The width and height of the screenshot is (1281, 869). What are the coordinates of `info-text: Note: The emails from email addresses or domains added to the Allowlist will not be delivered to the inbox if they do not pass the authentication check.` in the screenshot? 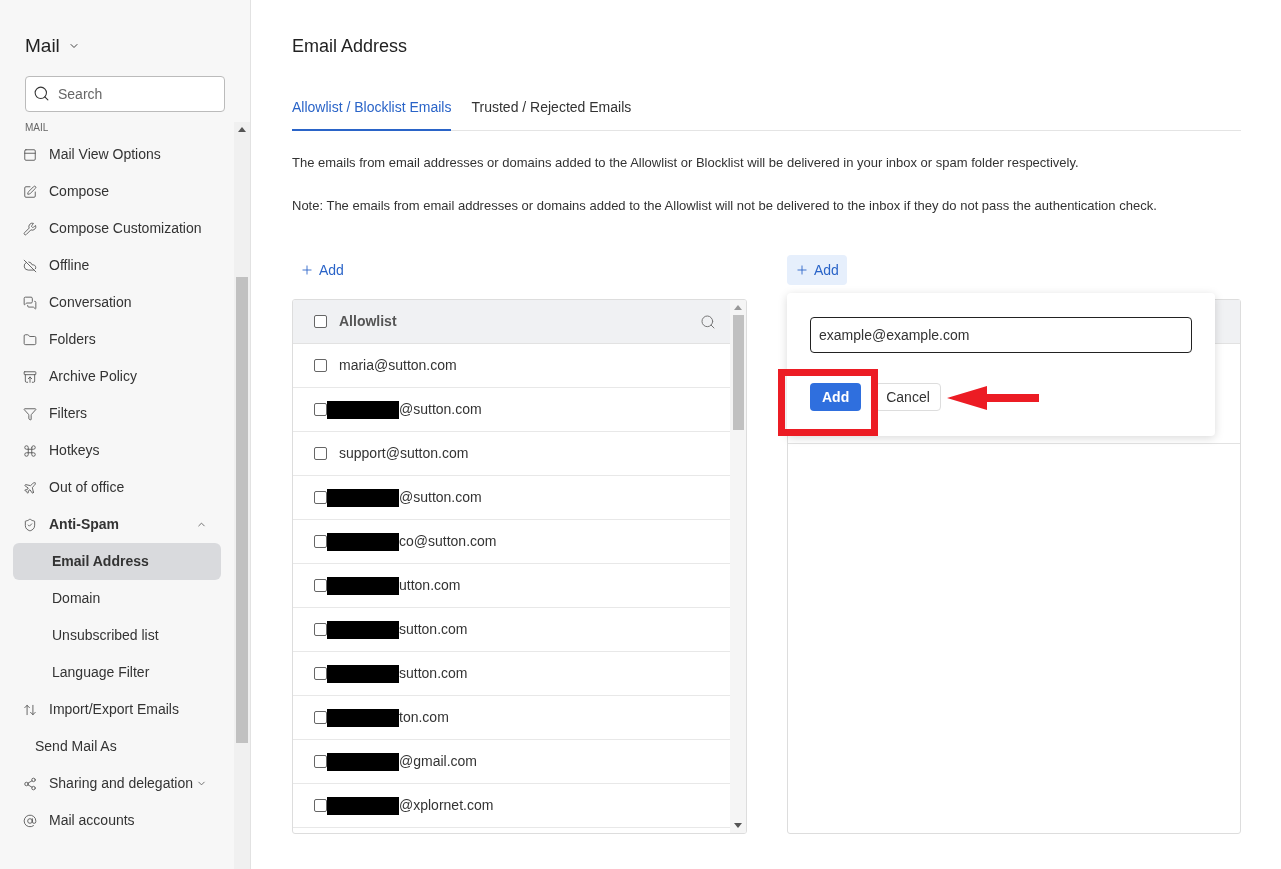 It's located at (725, 205).